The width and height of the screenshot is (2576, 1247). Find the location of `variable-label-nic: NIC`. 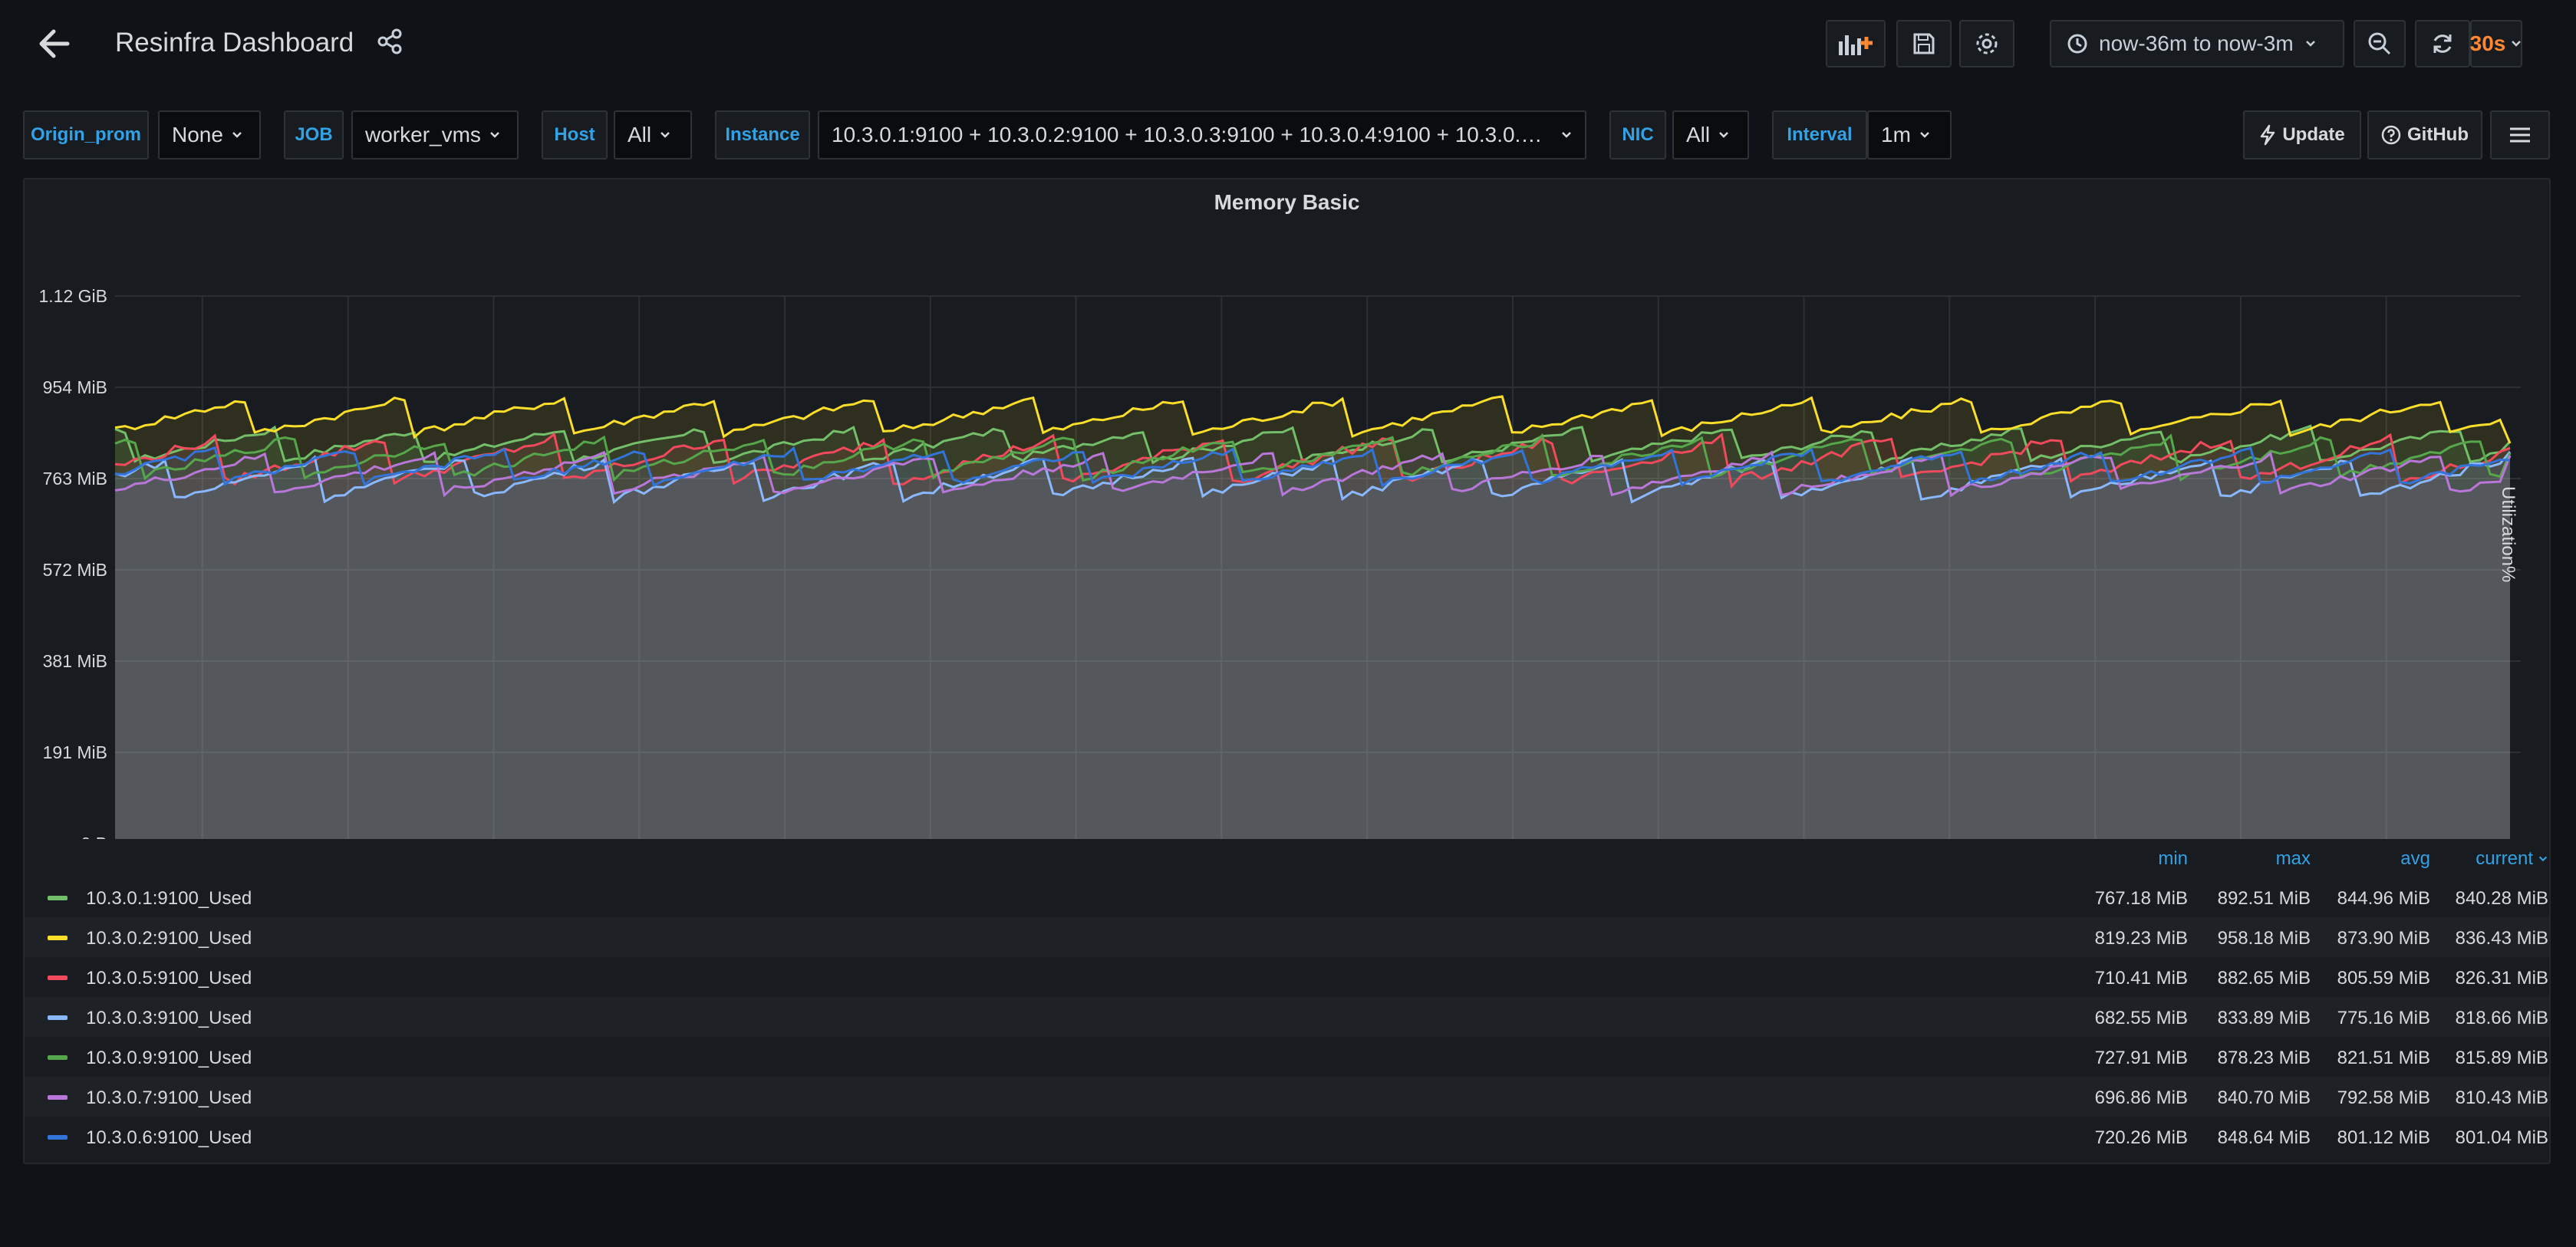

variable-label-nic: NIC is located at coordinates (1637, 135).